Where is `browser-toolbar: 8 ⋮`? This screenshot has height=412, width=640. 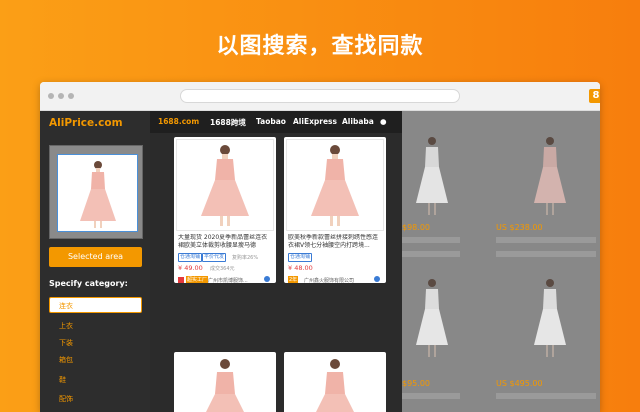
browser-toolbar: 8 ⋮ is located at coordinates (320, 96).